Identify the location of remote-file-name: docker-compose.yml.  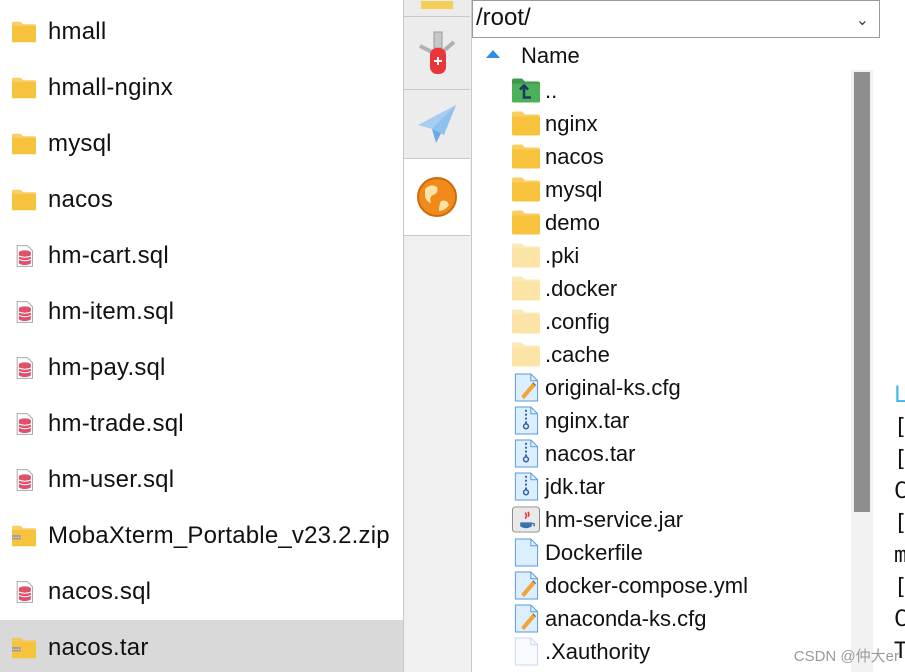
(646, 585).